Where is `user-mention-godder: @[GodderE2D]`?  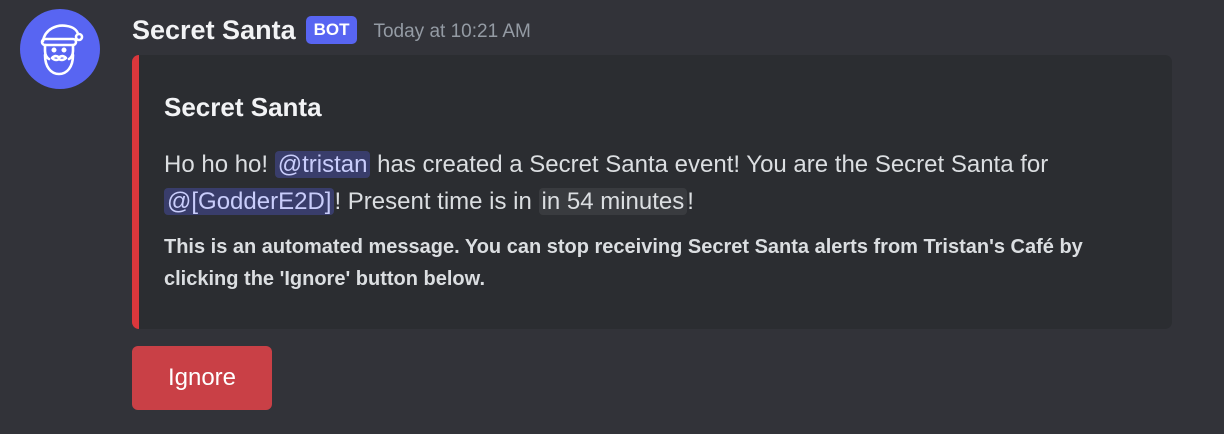 user-mention-godder: @[GodderE2D] is located at coordinates (249, 201).